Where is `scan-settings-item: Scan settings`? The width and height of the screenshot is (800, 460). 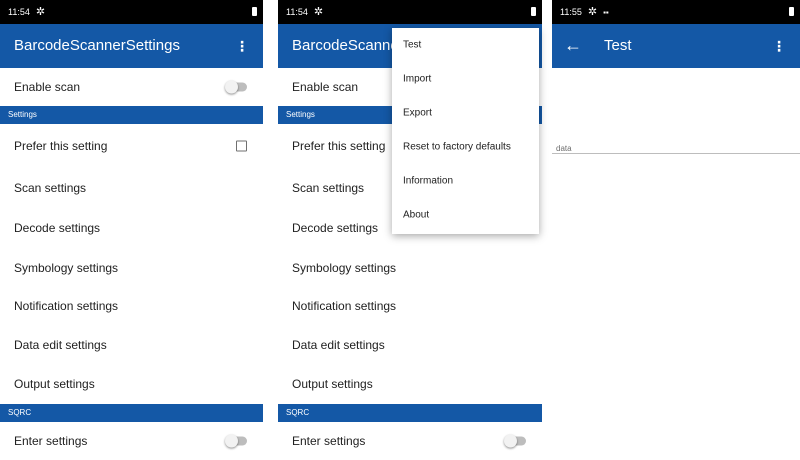
scan-settings-item: Scan settings is located at coordinates (131, 188).